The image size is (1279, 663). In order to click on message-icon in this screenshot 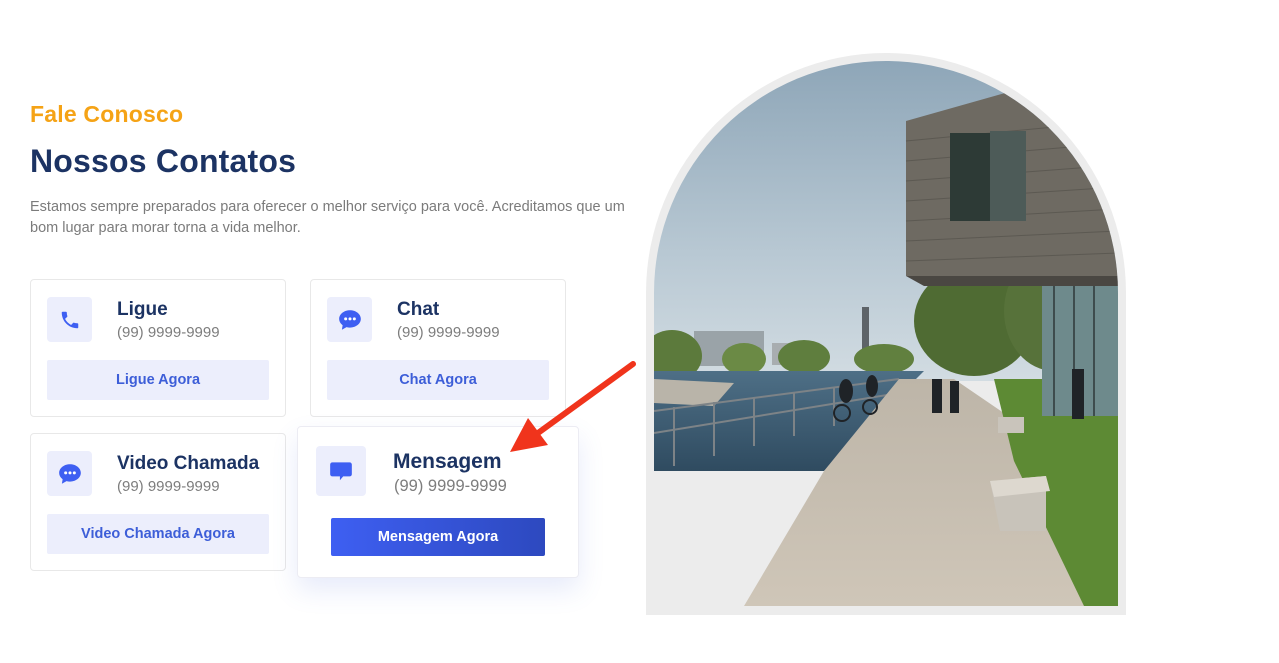, I will do `click(341, 471)`.